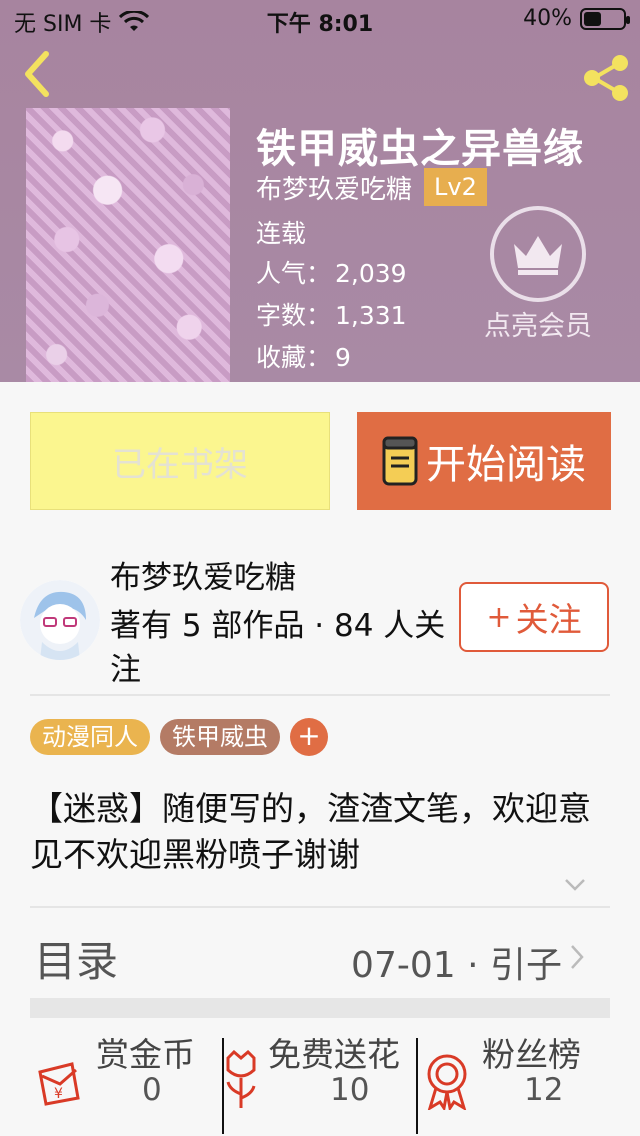 The width and height of the screenshot is (640, 1136). I want to click on level-badge: Lv2, so click(455, 187).